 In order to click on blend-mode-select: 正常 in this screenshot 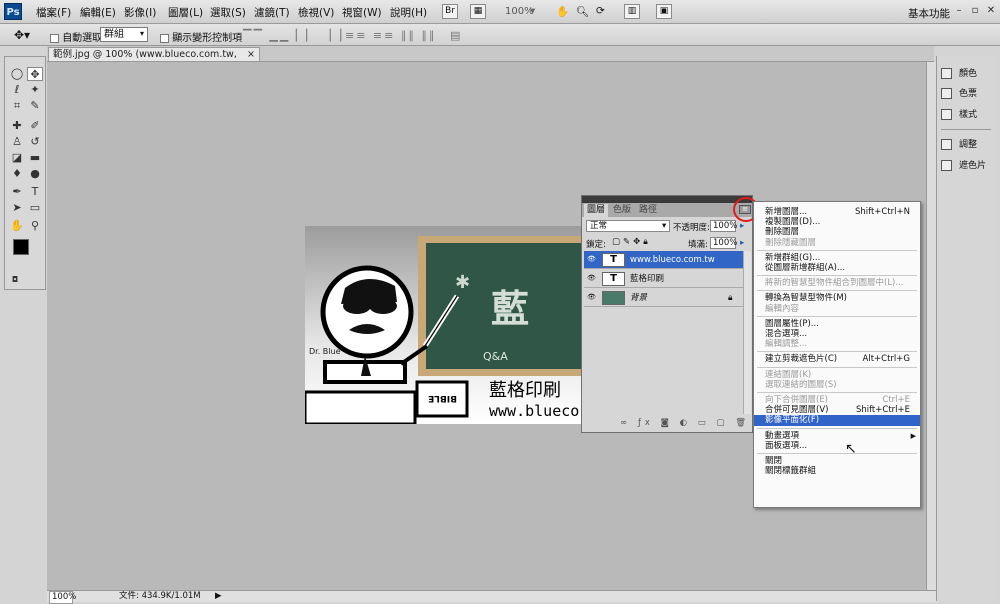, I will do `click(628, 226)`.